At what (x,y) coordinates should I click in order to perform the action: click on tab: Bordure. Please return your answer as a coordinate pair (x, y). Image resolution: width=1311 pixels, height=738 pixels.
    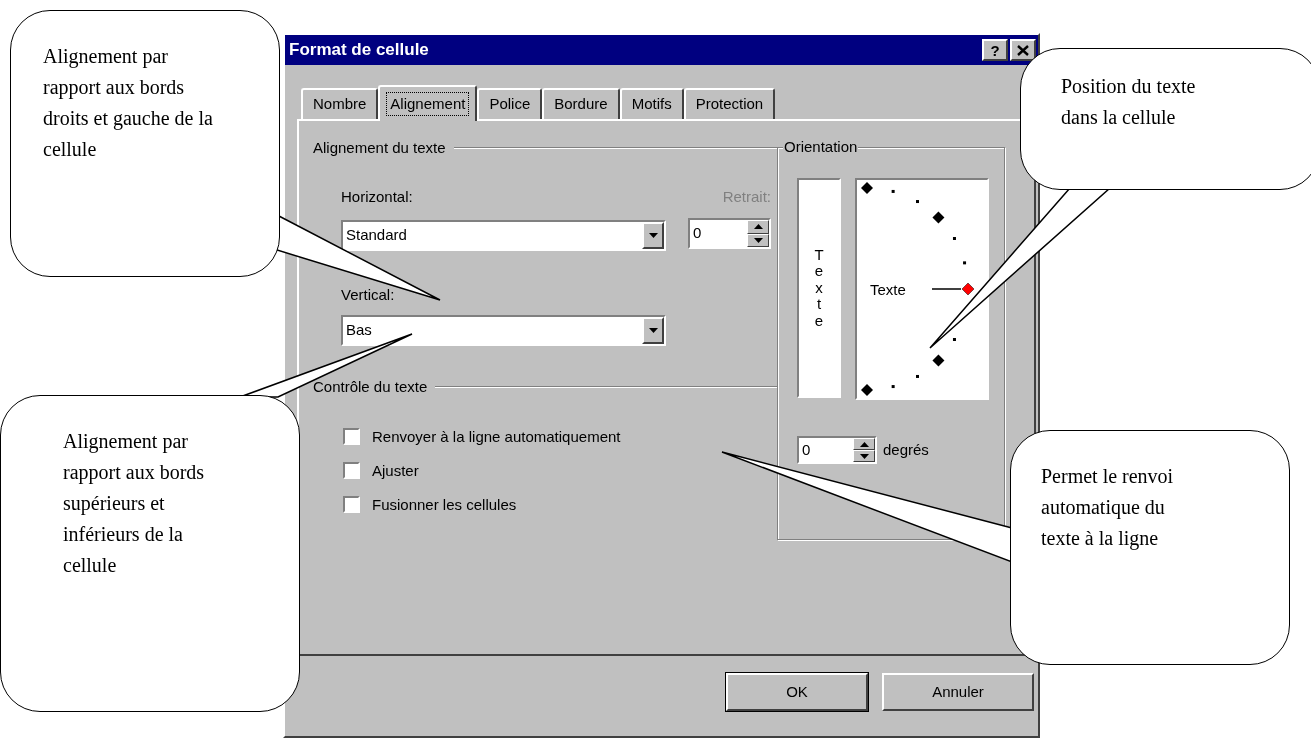
    Looking at the image, I should click on (581, 103).